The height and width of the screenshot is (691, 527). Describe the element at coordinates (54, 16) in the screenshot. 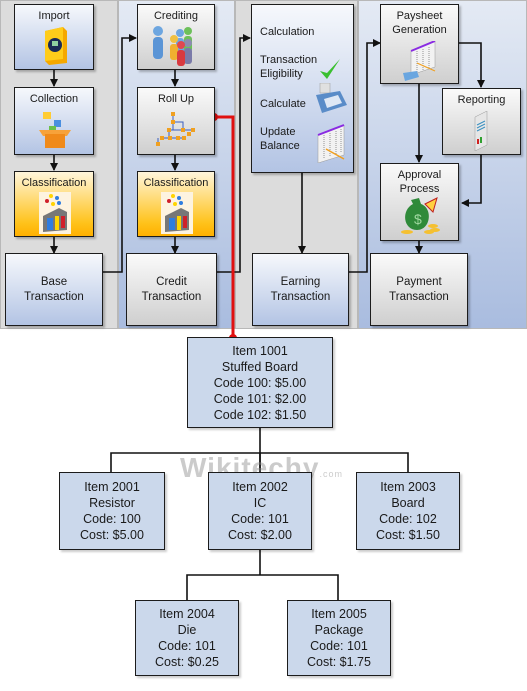

I see `step-import-label: Import` at that location.